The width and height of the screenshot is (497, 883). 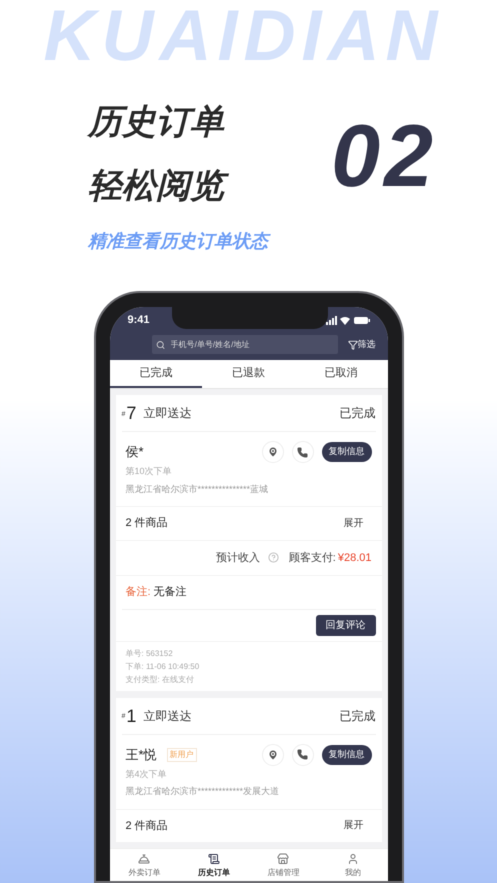 I want to click on status-time: 9:41, so click(x=139, y=320).